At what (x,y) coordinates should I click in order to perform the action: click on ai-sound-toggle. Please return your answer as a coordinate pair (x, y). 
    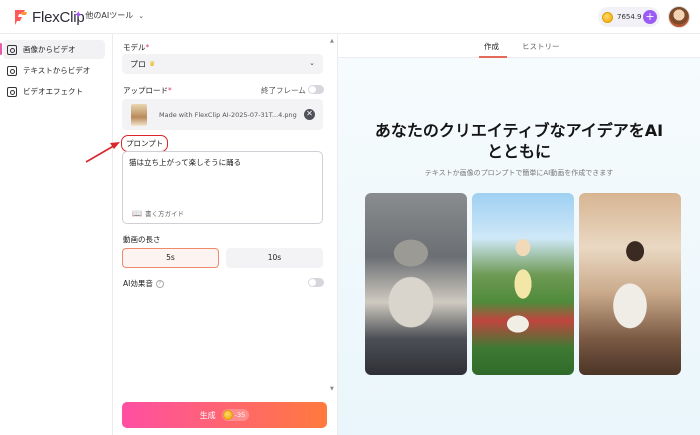
    Looking at the image, I should click on (316, 282).